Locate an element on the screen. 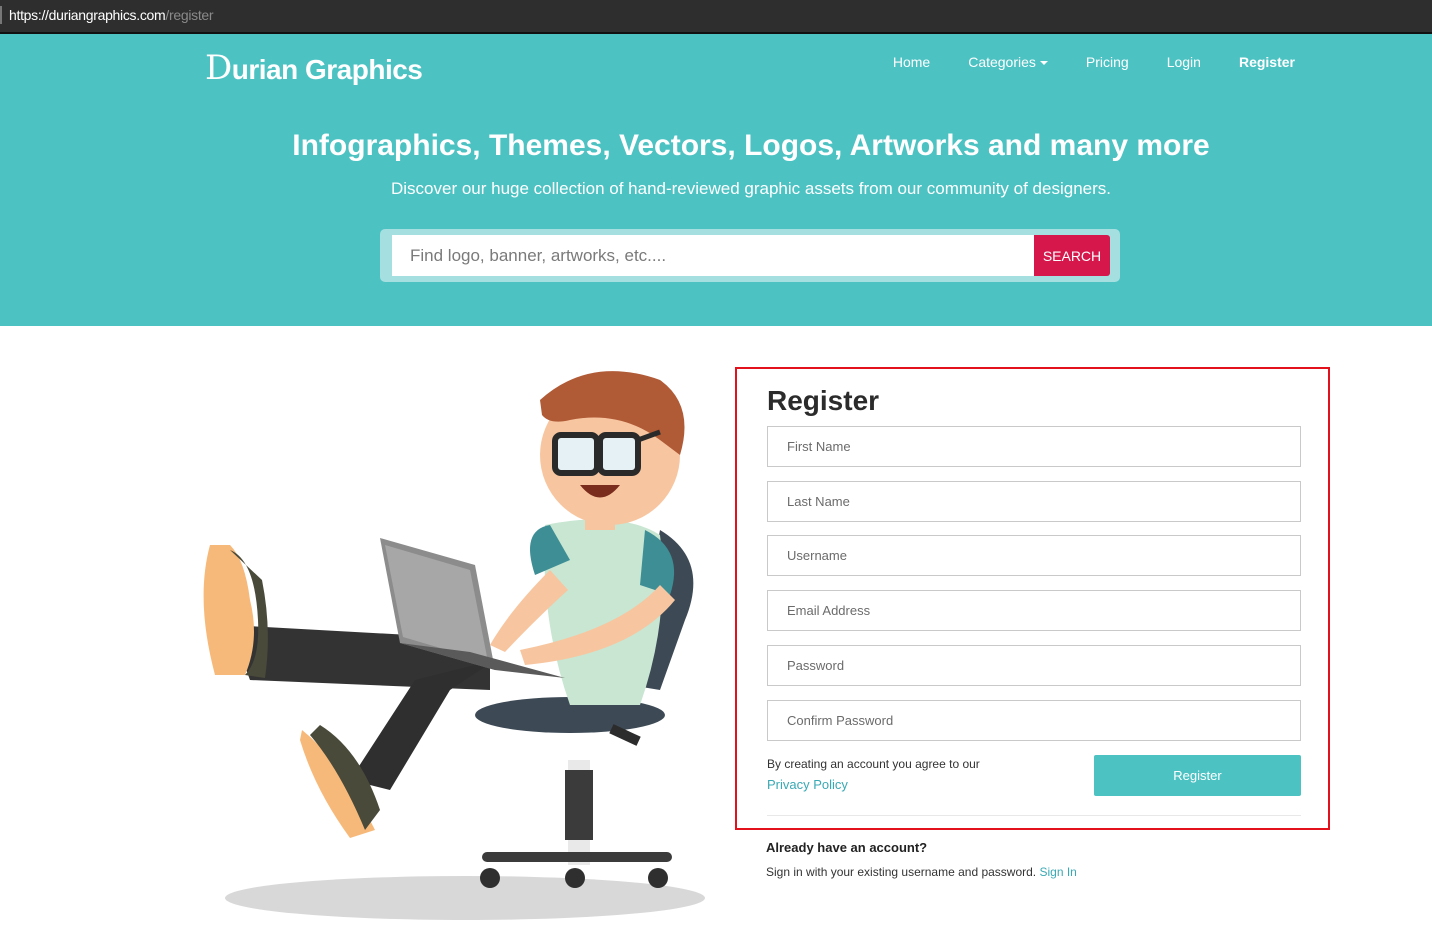 The image size is (1432, 936). register-button: Register is located at coordinates (1197, 775).